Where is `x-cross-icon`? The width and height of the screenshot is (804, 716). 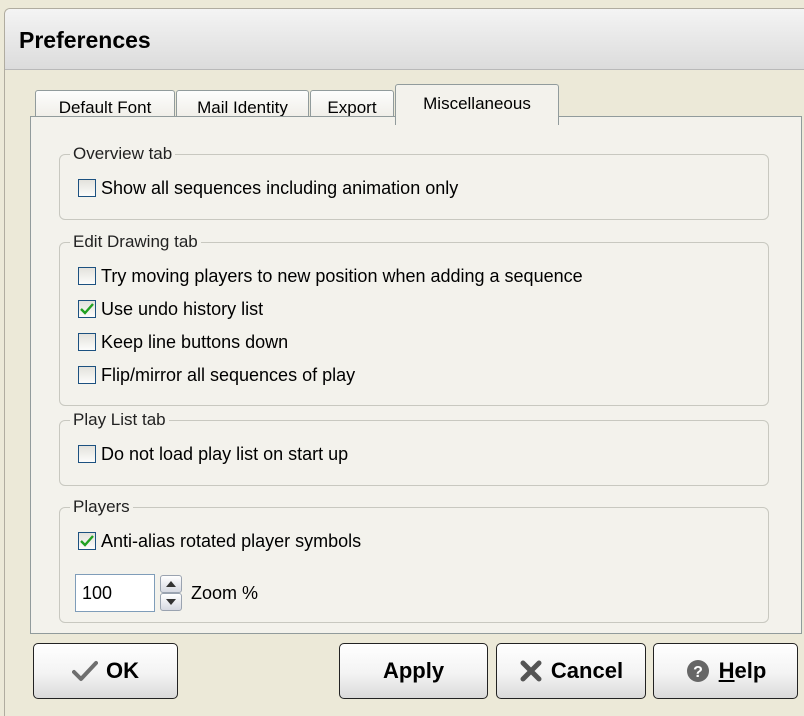
x-cross-icon is located at coordinates (531, 671).